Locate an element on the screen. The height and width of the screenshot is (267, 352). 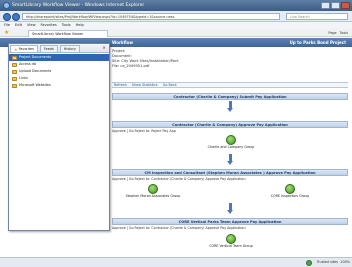
group-label: CORE Vertical Team Group is located at coordinates (231, 246).